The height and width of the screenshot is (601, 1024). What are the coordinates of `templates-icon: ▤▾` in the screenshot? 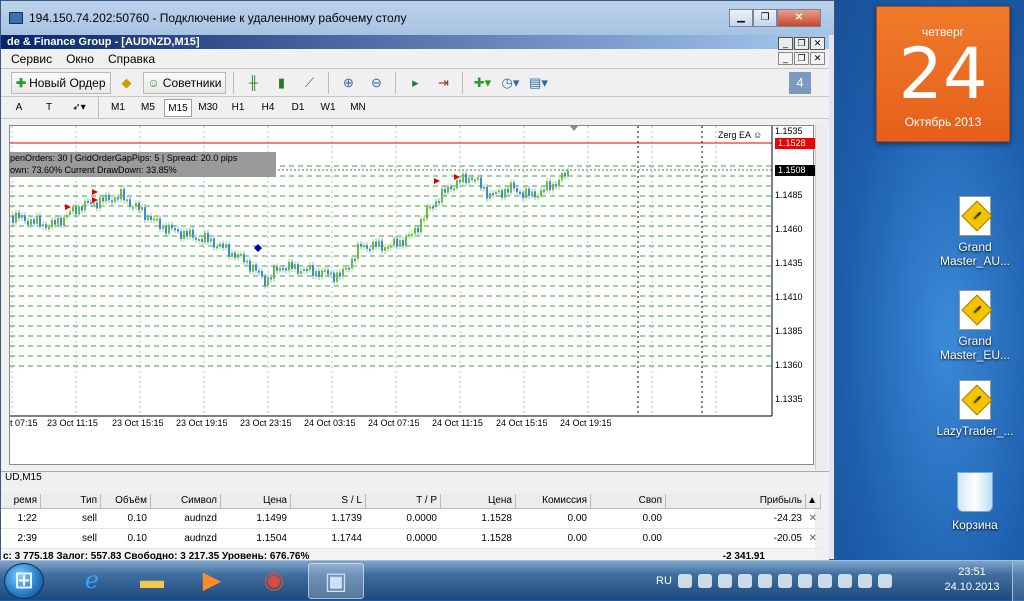 It's located at (538, 83).